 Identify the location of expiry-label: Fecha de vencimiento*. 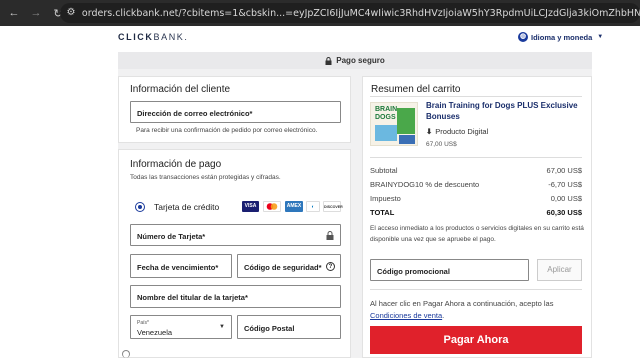
(178, 267).